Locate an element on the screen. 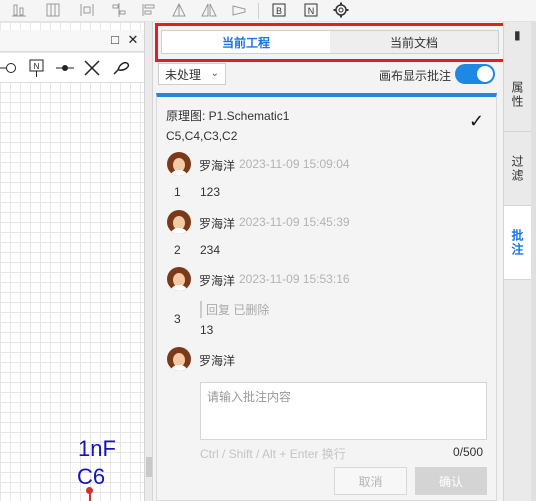 Image resolution: width=536 pixels, height=501 pixels. flip-icon is located at coordinates (209, 10).